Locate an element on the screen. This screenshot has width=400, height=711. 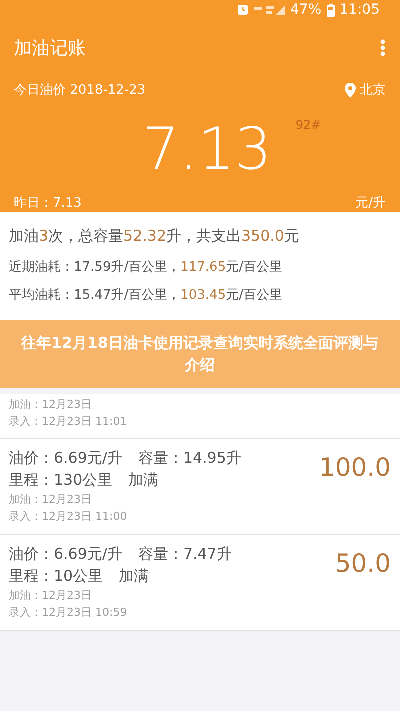
summary-line: 加油3次，总容量52.32升，共支出350.0元 is located at coordinates (154, 236).